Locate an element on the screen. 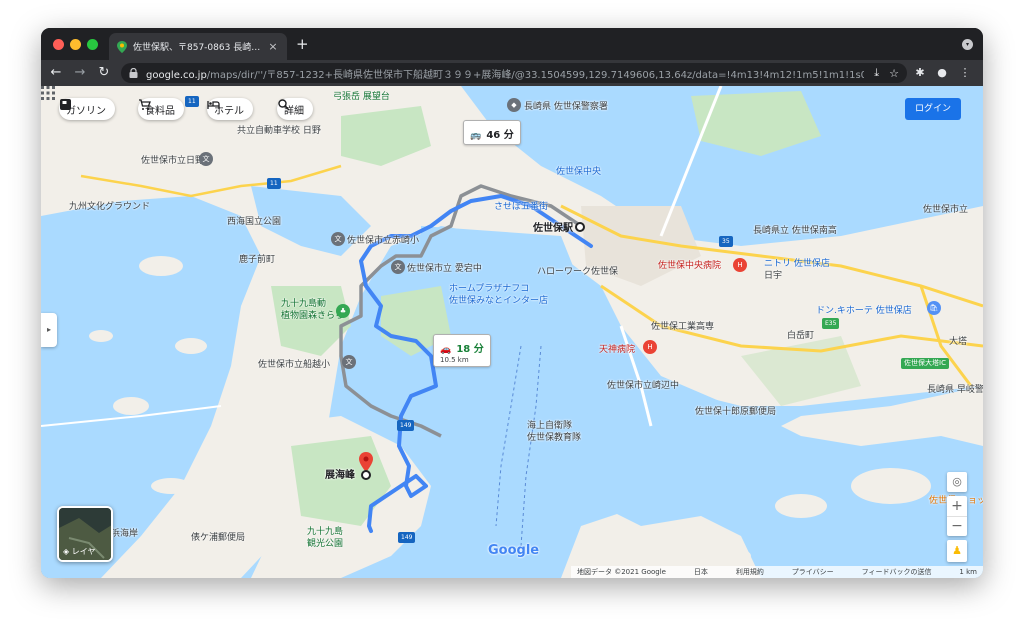 Image resolution: width=1024 pixels, height=632 pixels. menu-icon: ⋮ is located at coordinates (965, 73).